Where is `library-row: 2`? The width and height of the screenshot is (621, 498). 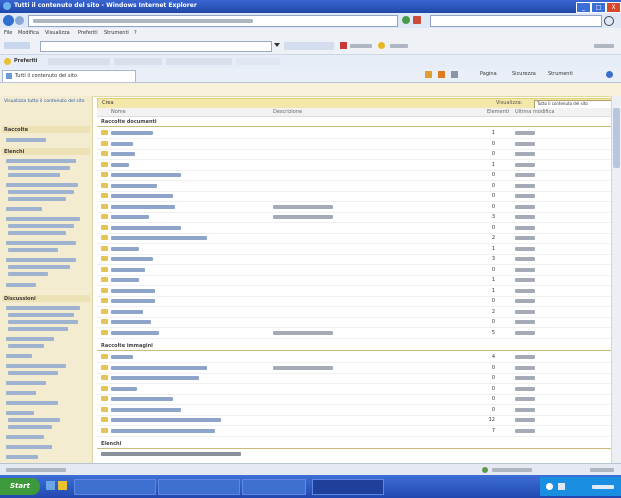
library-row: 2 is located at coordinates (355, 238).